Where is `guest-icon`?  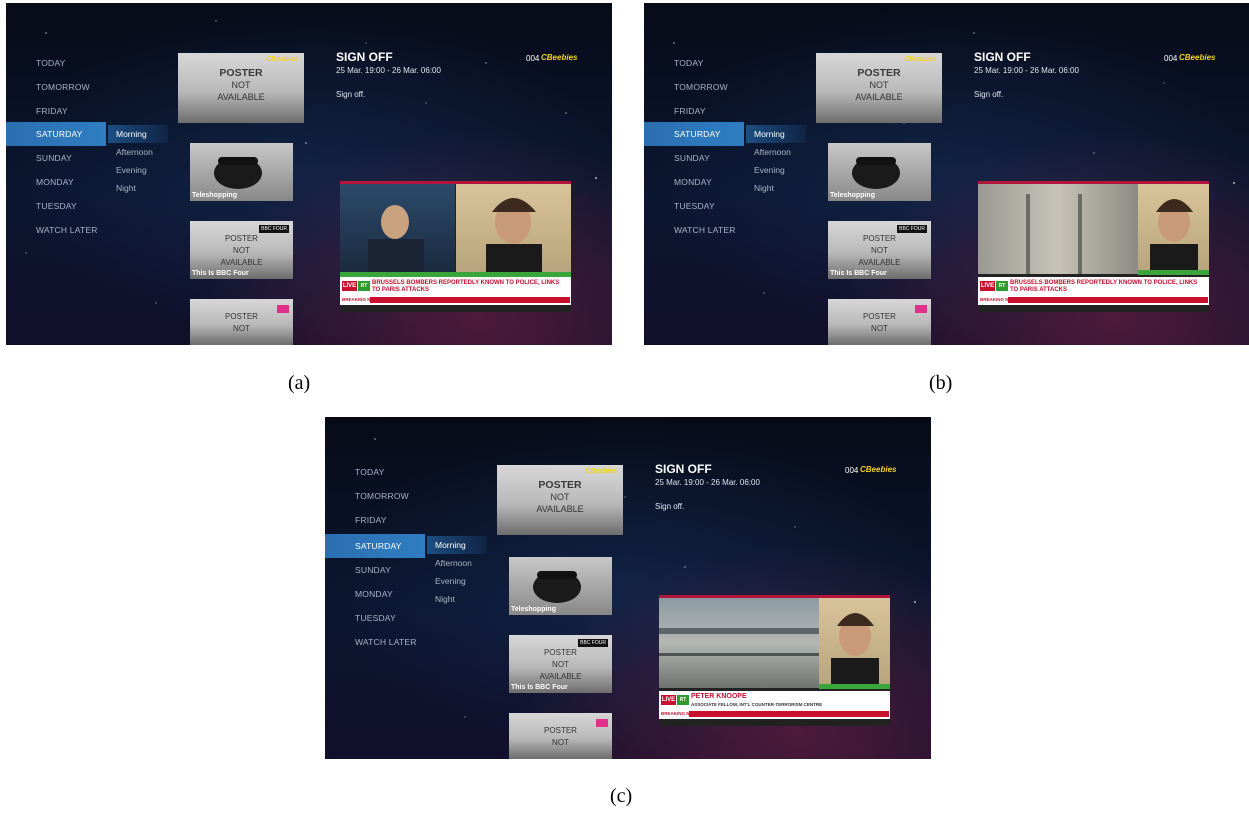
guest-icon is located at coordinates (855, 650).